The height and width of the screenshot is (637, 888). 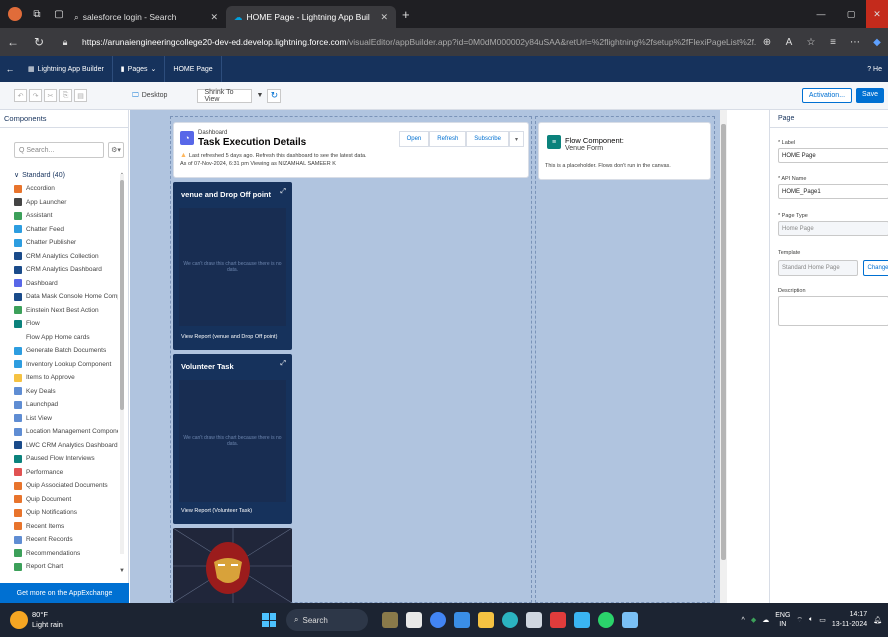 What do you see at coordinates (606, 620) in the screenshot?
I see `whatsapp-icon` at bounding box center [606, 620].